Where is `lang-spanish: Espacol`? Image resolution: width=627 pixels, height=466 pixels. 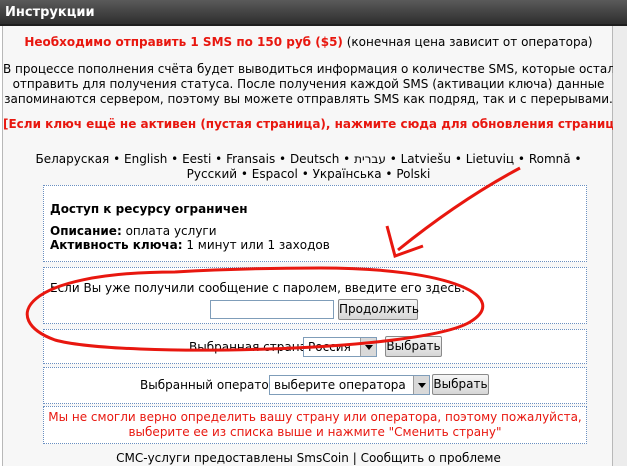 lang-spanish: Espacol is located at coordinates (275, 174).